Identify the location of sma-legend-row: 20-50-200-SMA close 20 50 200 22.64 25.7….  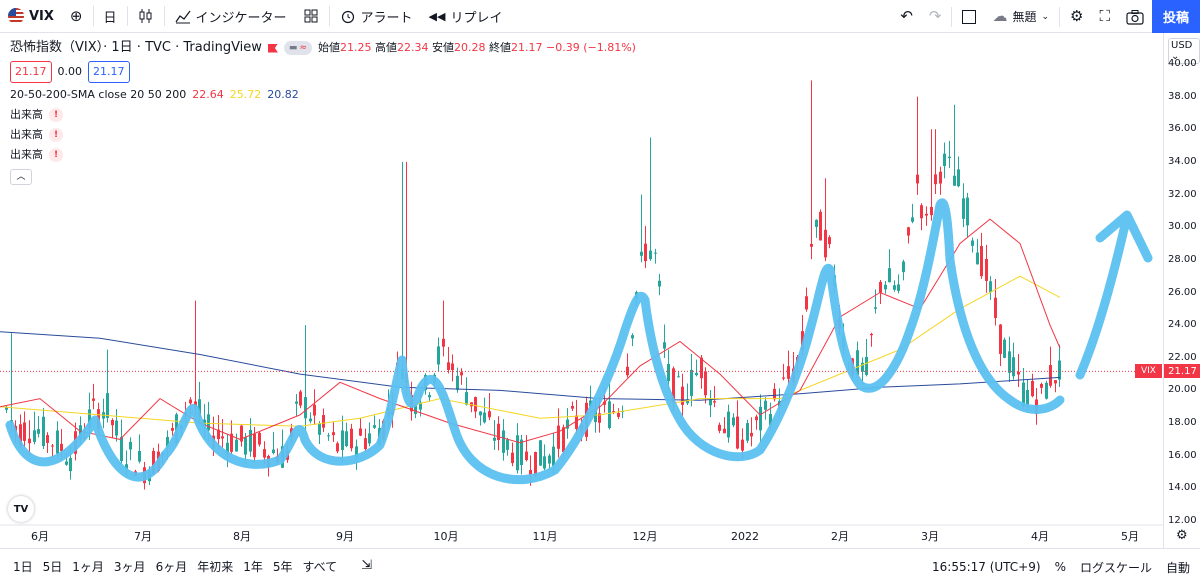
(323, 95).